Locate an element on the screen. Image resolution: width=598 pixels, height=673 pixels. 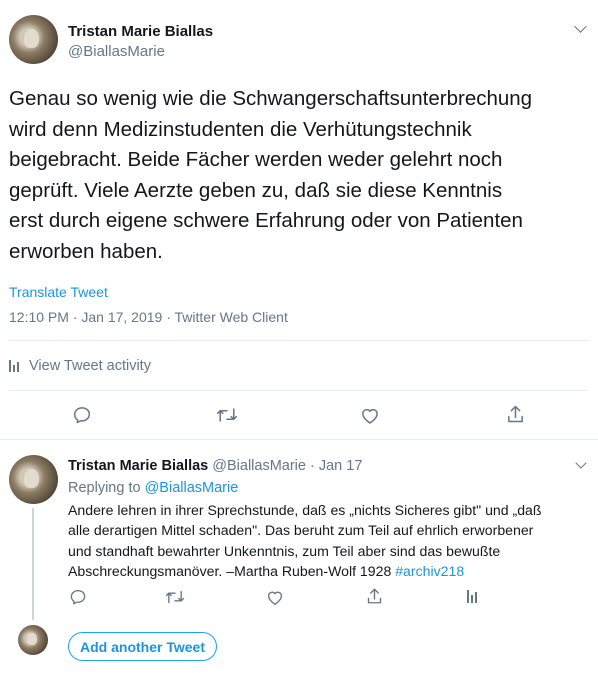
analytics-bars is located at coordinates (472, 596).